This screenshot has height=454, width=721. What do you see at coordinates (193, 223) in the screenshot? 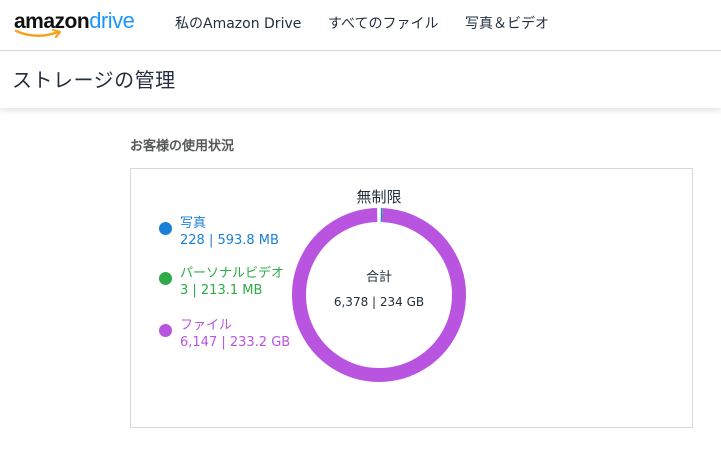
I see `legend-photos-label: 写真` at bounding box center [193, 223].